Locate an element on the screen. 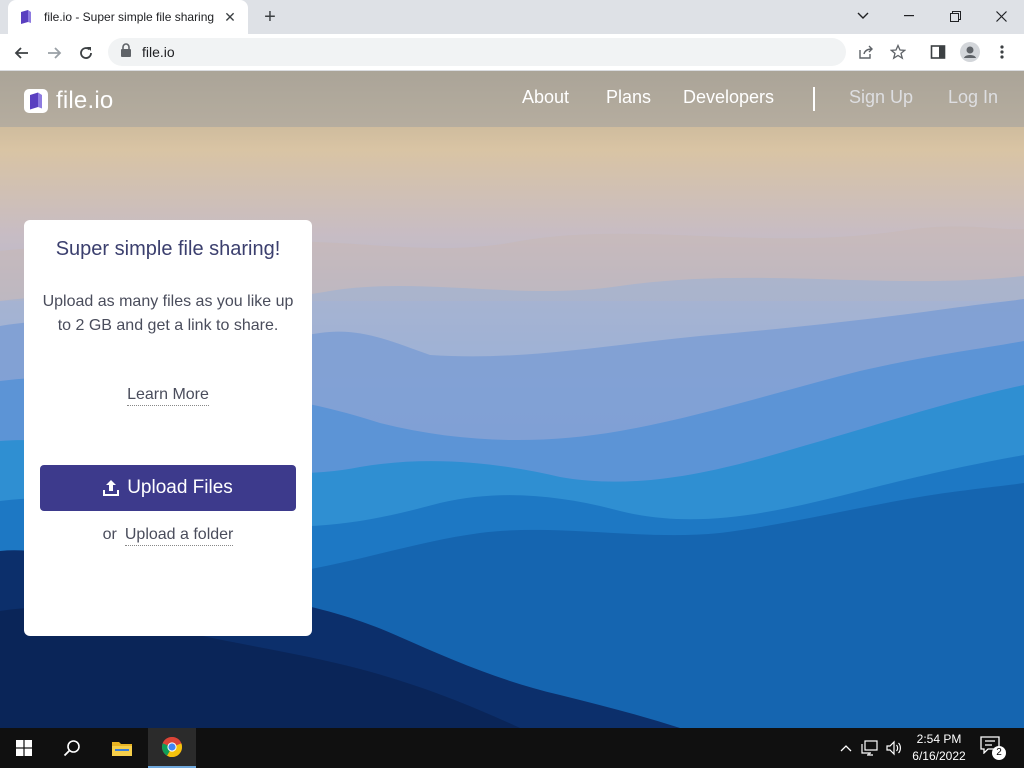 Image resolution: width=1024 pixels, height=768 pixels. network-icon is located at coordinates (870, 748).